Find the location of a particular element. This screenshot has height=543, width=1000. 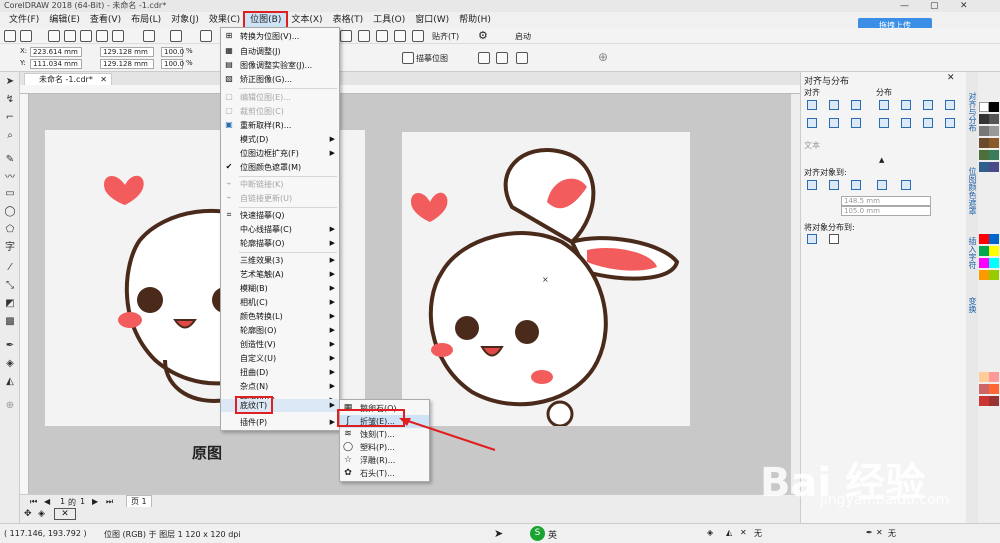

height-field: 129.128 mm is located at coordinates (127, 64).